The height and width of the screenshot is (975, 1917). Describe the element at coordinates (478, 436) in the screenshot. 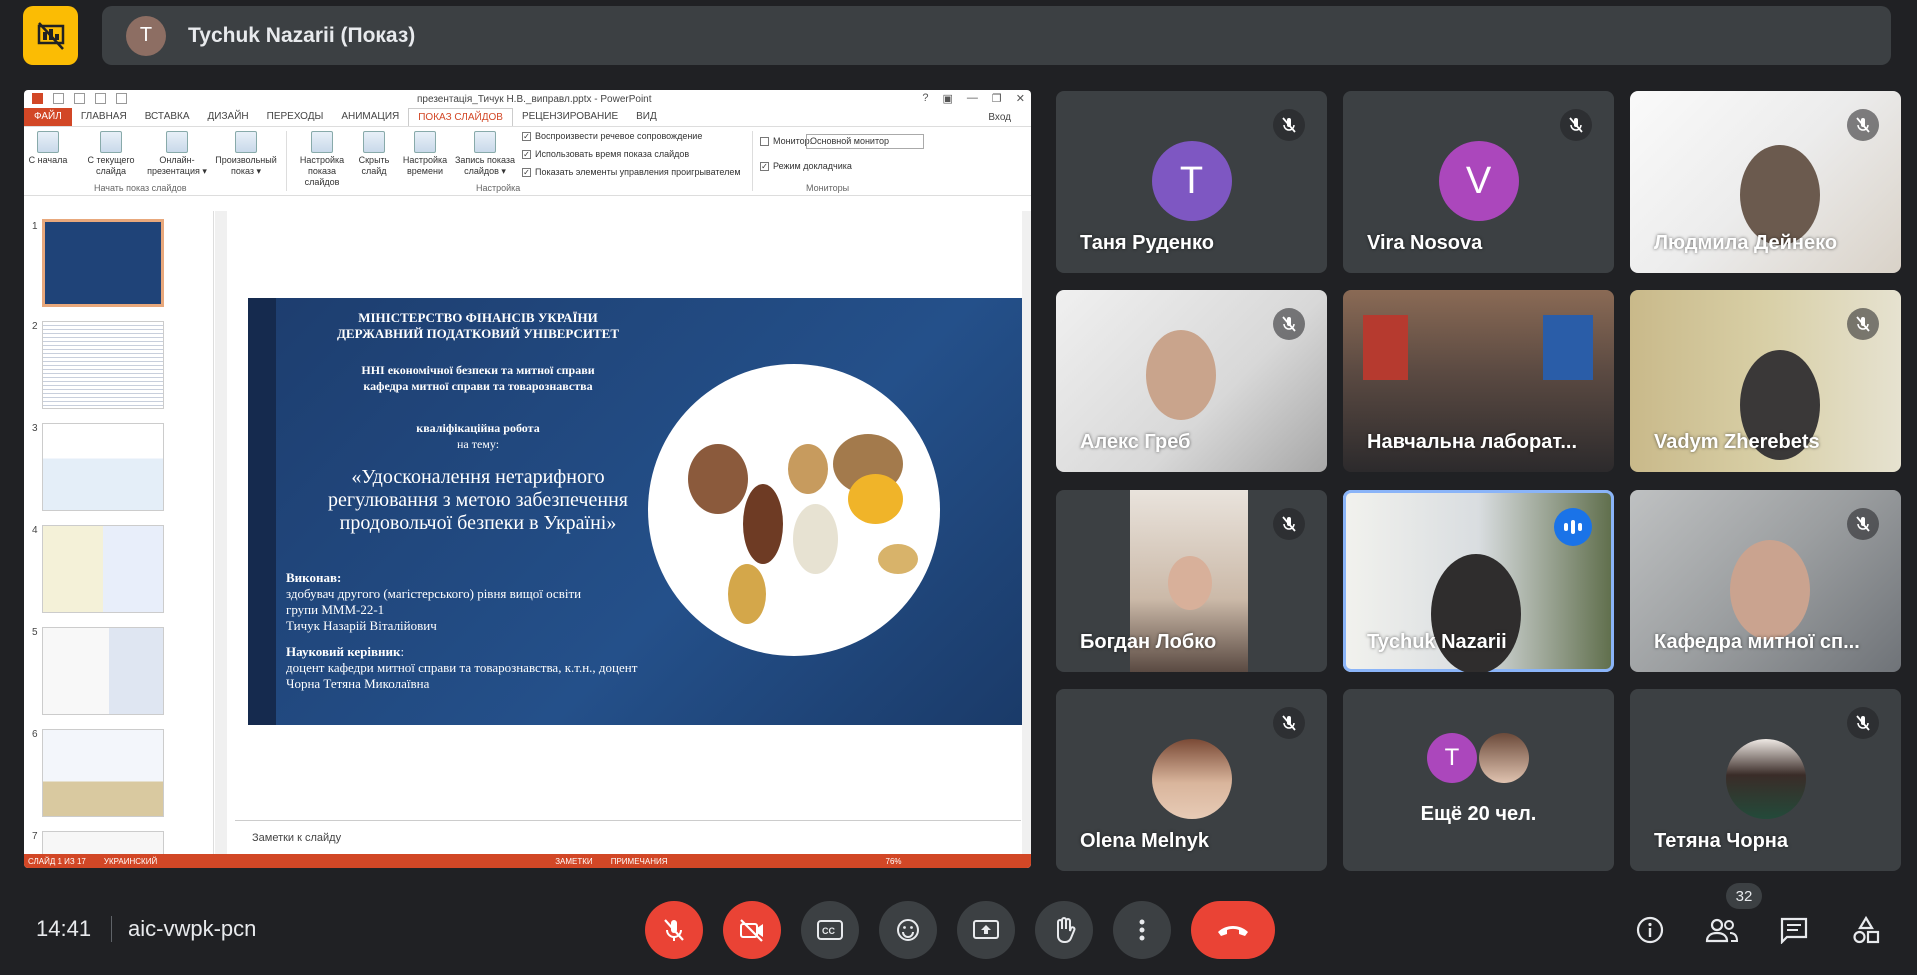

I see `slide-work-type: кваліфікаційна робота на тему:` at that location.